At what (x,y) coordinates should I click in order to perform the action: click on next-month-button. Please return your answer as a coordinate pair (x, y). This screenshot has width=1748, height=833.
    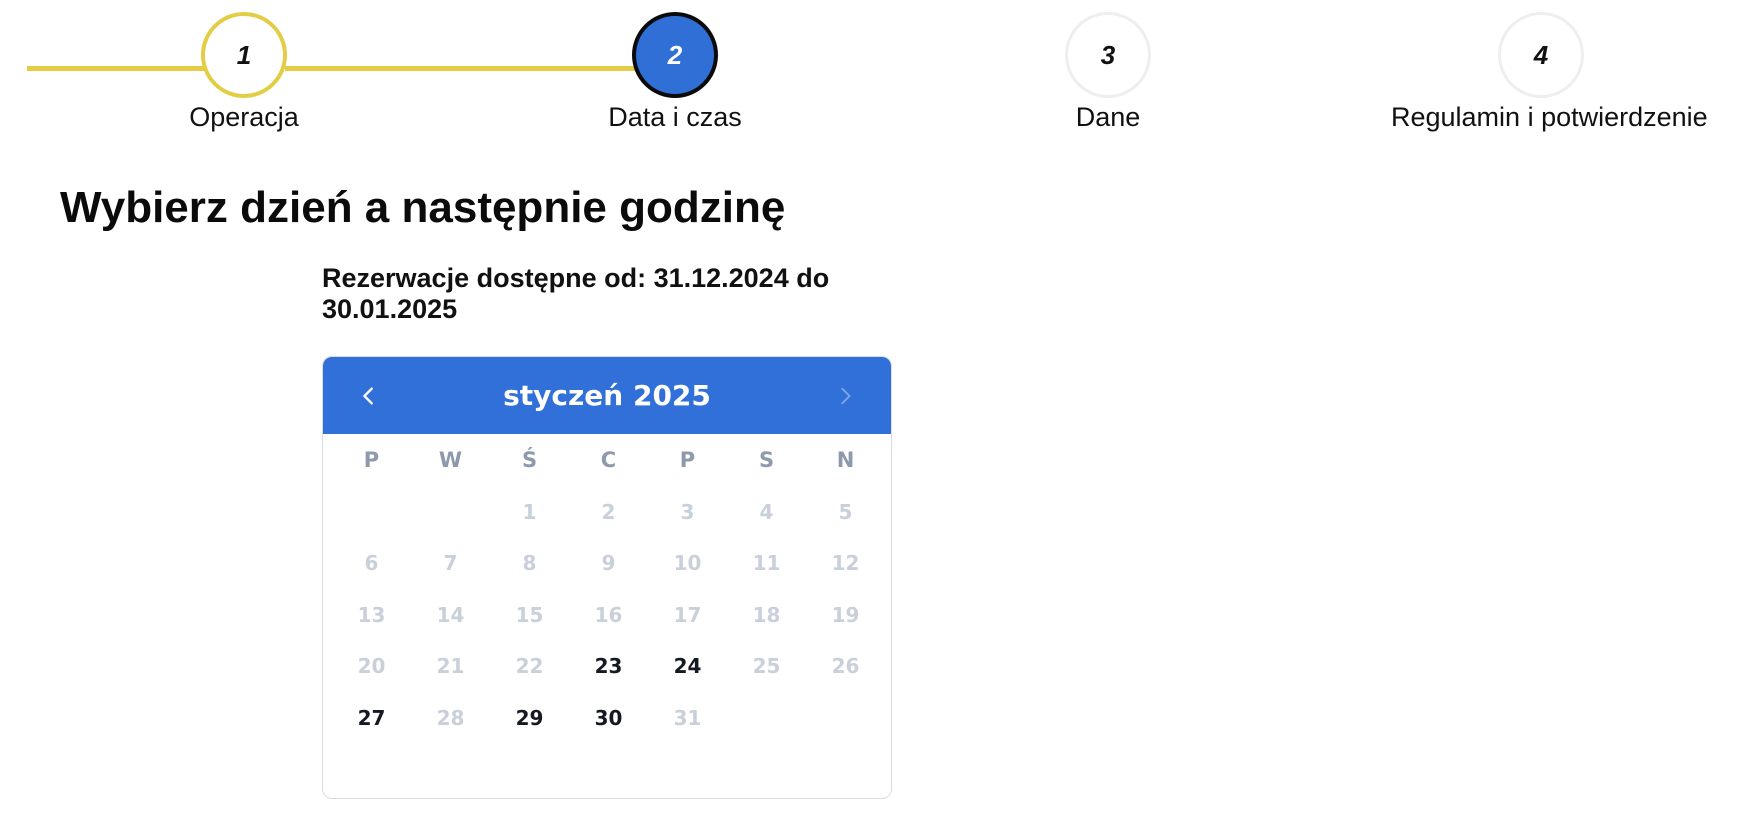
    Looking at the image, I should click on (845, 396).